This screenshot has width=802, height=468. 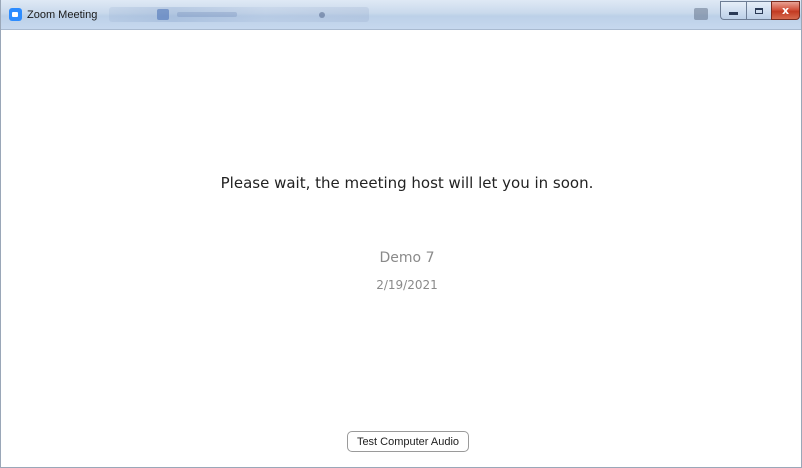 What do you see at coordinates (733, 13) in the screenshot?
I see `minimize-icon` at bounding box center [733, 13].